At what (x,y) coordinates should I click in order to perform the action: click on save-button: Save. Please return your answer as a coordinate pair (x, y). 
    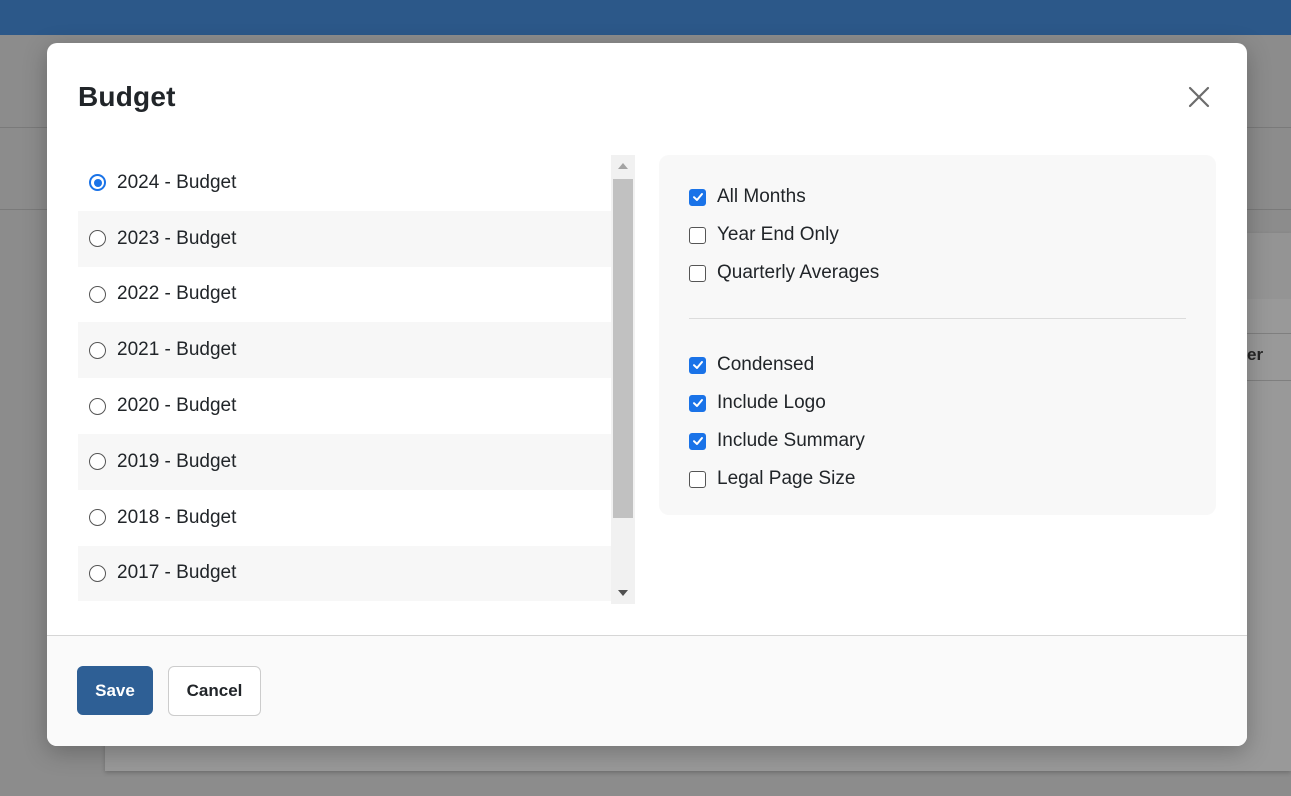
    Looking at the image, I should click on (115, 690).